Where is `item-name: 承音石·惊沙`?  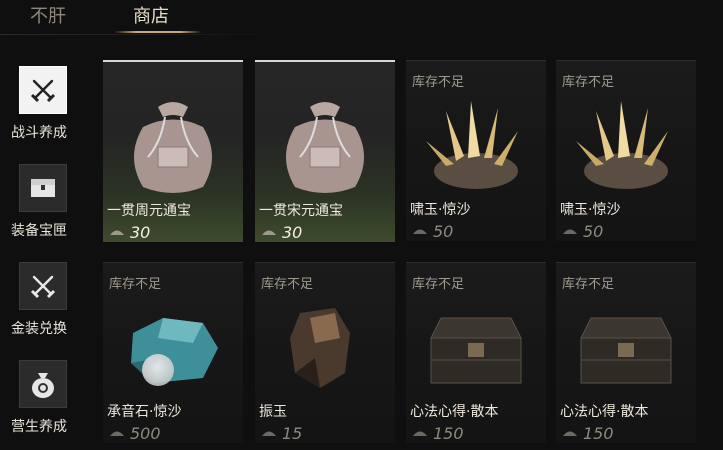
item-name: 承音石·惊沙 is located at coordinates (144, 412).